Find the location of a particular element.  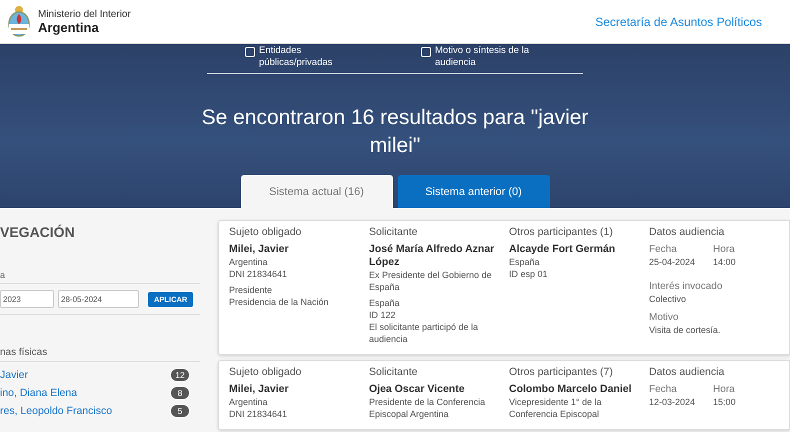

count-badge: 12 is located at coordinates (180, 375).